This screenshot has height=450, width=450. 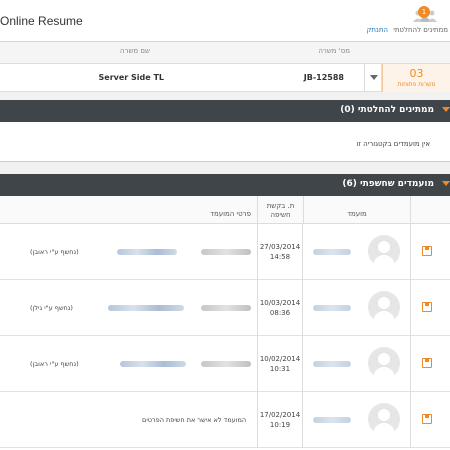 I want to click on request-time: 10:31, so click(x=280, y=369).